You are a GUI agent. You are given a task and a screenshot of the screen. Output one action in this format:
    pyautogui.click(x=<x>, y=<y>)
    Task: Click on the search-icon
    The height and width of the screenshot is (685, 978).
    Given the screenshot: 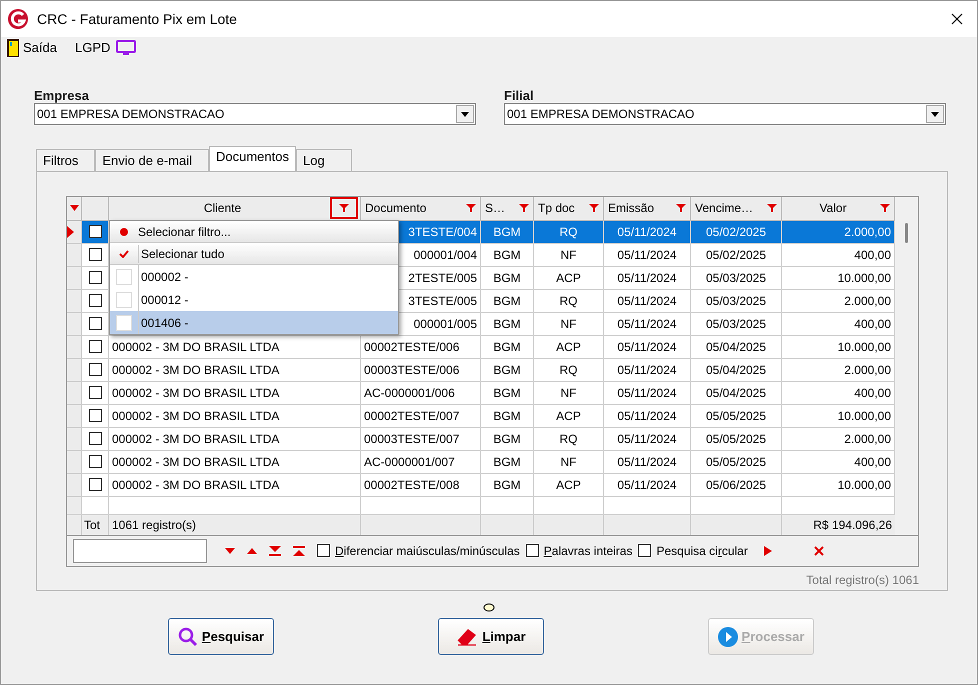 What is the action you would take?
    pyautogui.click(x=188, y=636)
    